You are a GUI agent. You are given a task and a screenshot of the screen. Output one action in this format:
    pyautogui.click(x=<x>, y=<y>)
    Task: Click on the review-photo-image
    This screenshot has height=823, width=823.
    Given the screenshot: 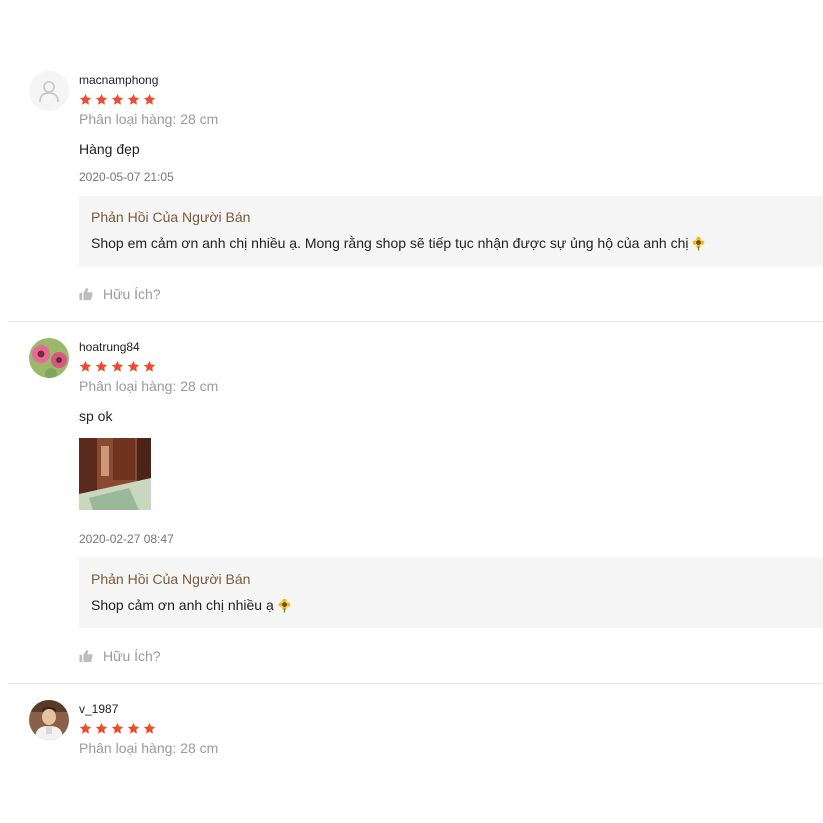 What is the action you would take?
    pyautogui.click(x=115, y=474)
    